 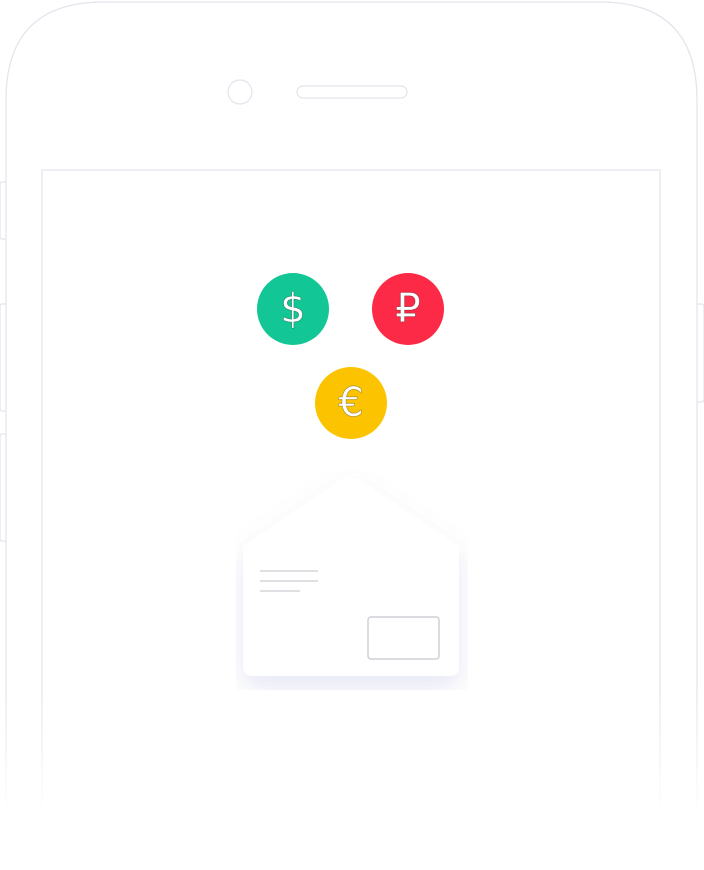 What do you see at coordinates (293, 309) in the screenshot?
I see `dollar-coin-icon: $` at bounding box center [293, 309].